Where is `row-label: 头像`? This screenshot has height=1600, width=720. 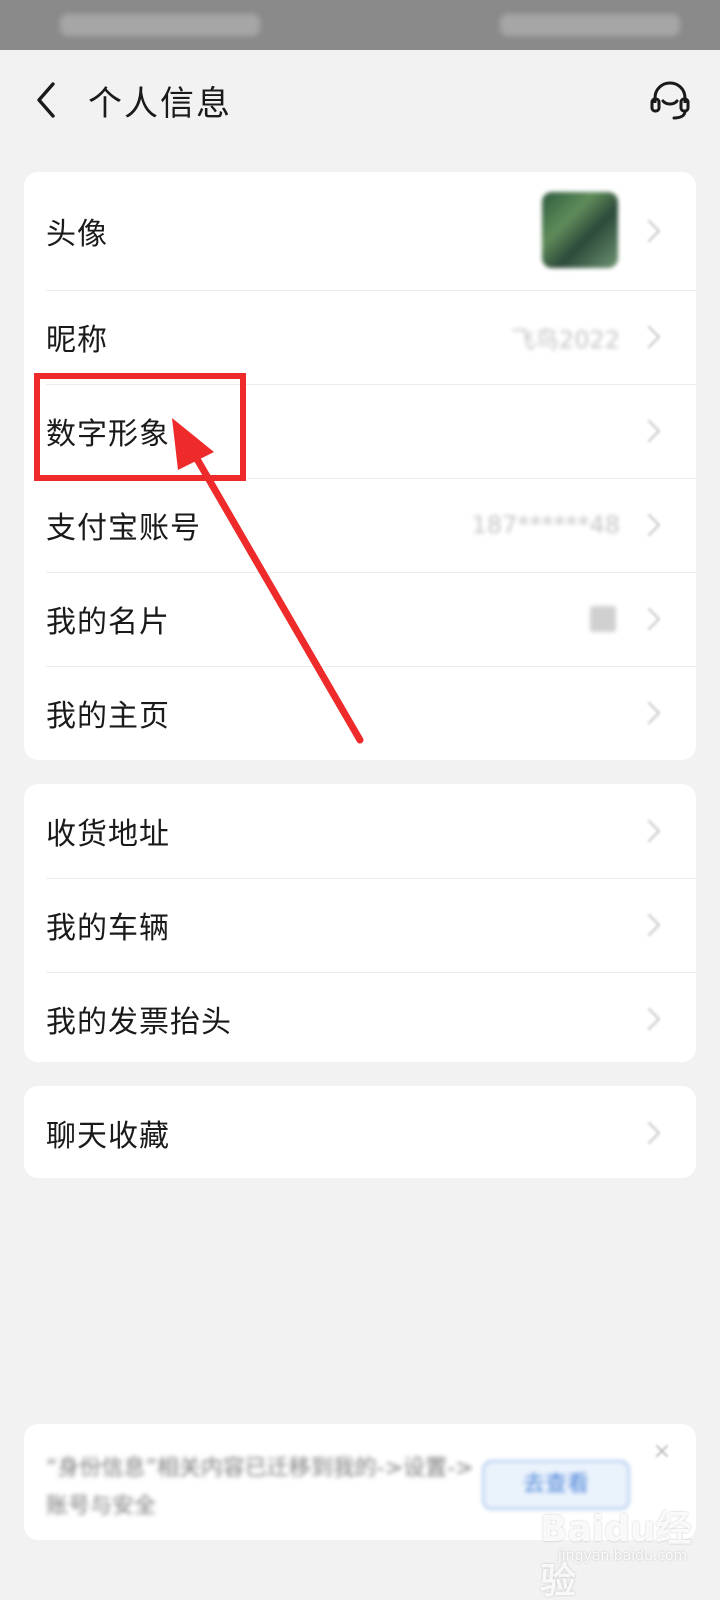
row-label: 头像 is located at coordinates (77, 234).